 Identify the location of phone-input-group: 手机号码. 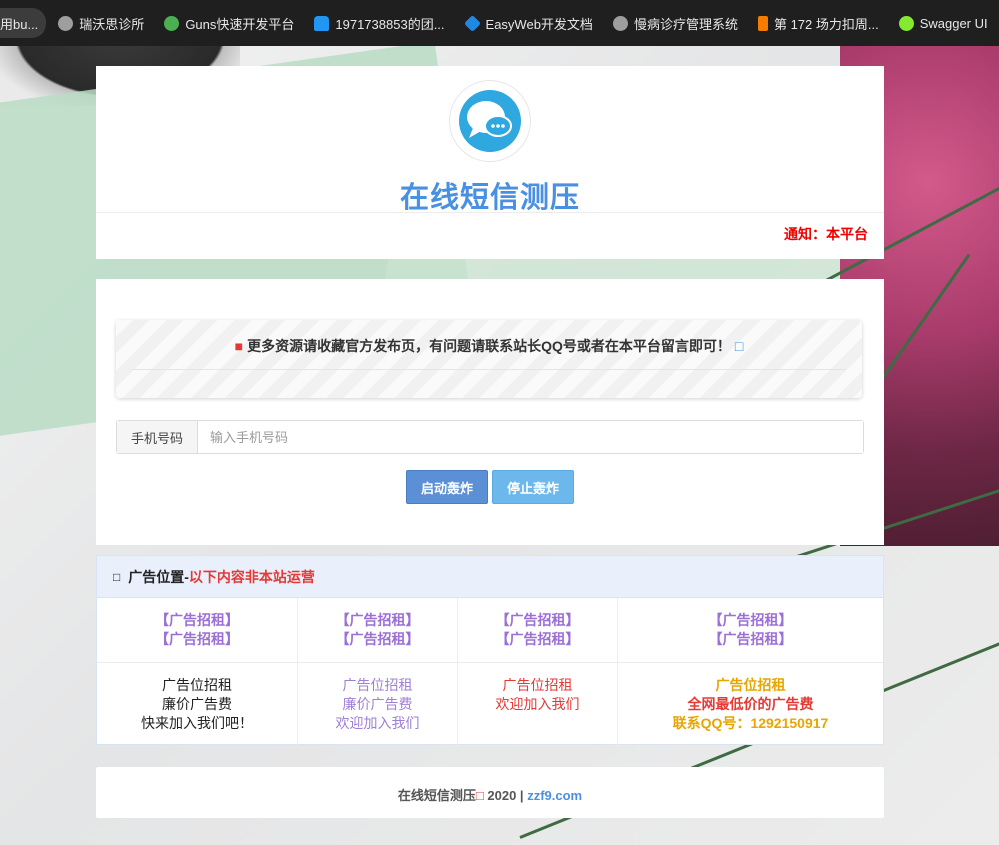
(490, 437).